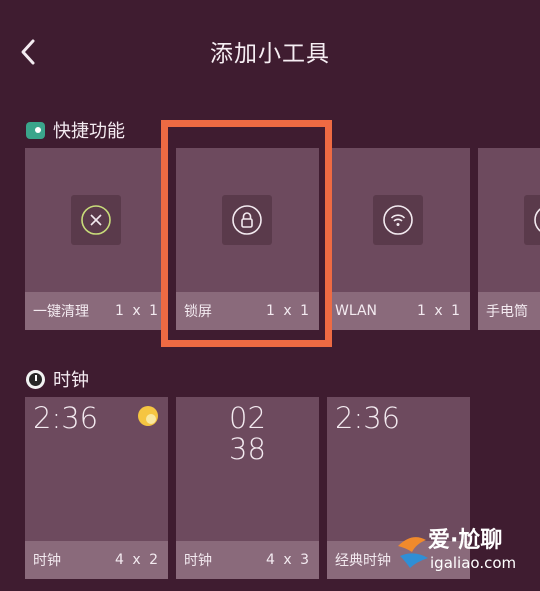  I want to click on widget-tile-clean: 一键清理 1 x 1, so click(96, 239).